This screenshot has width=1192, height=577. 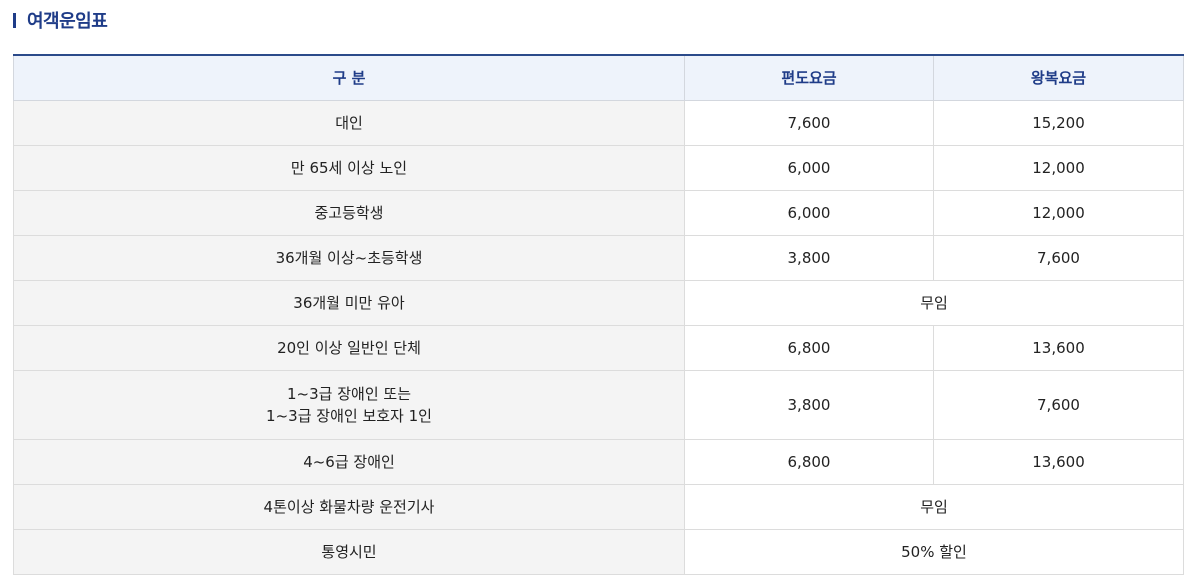 What do you see at coordinates (349, 213) in the screenshot?
I see `row-category: 중고등학생` at bounding box center [349, 213].